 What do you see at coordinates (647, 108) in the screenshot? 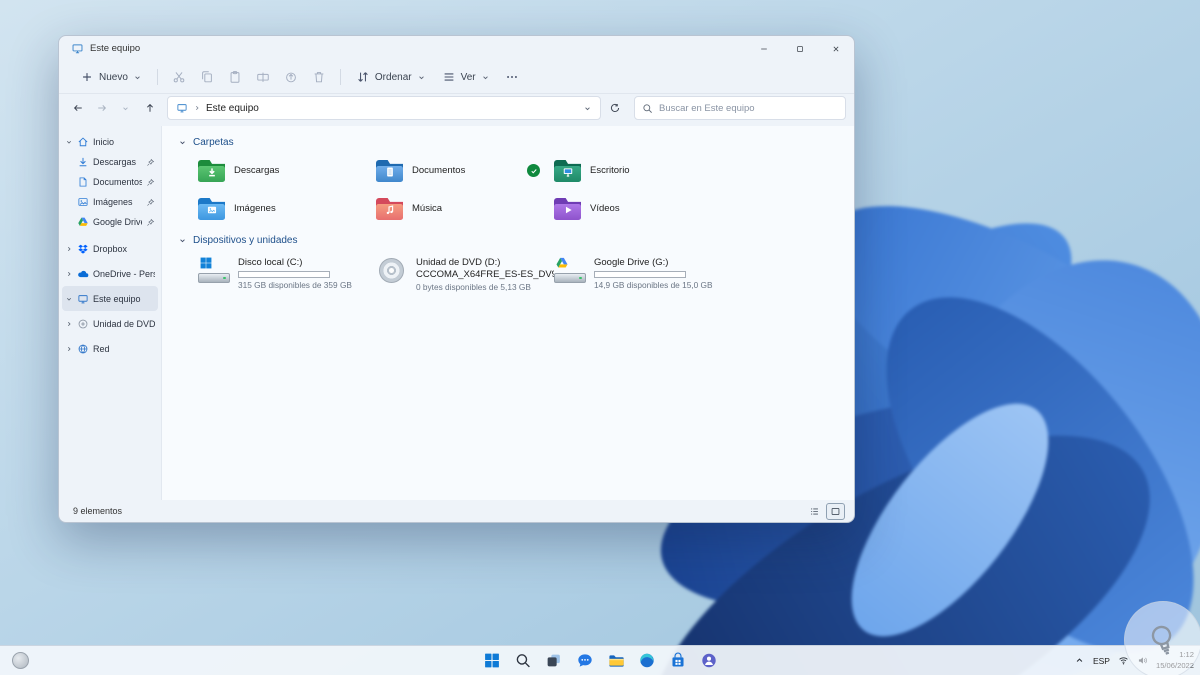
I see `search-icon` at bounding box center [647, 108].